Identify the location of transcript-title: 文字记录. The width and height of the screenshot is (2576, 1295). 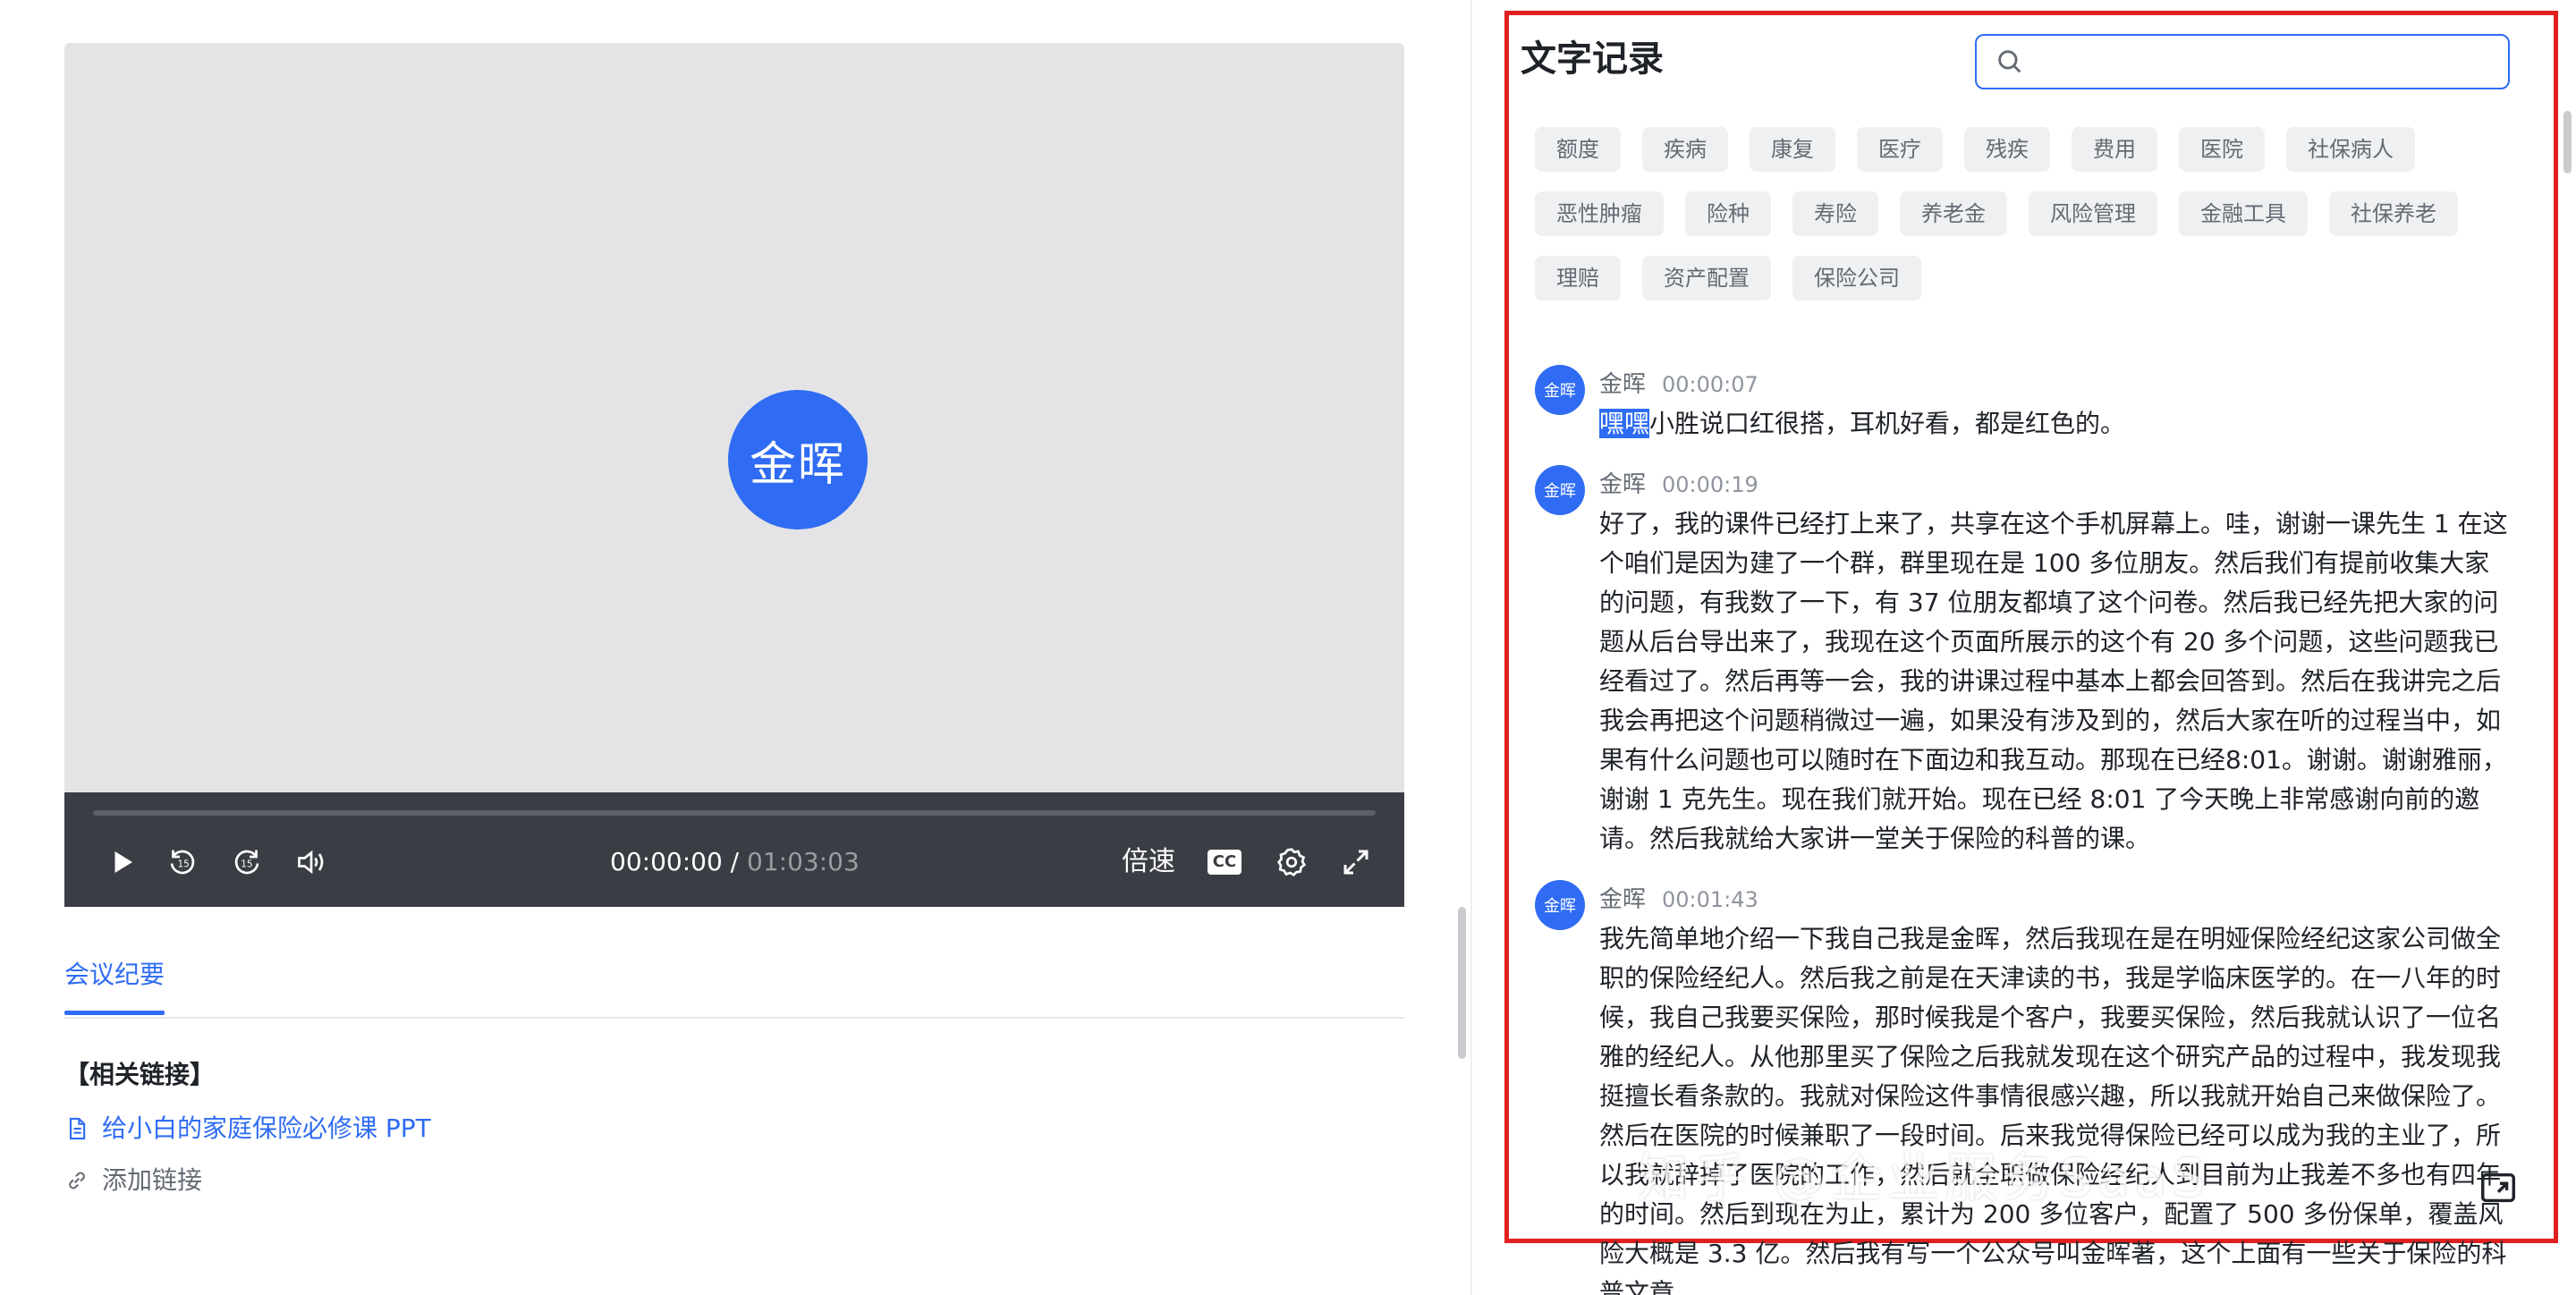
(1592, 59).